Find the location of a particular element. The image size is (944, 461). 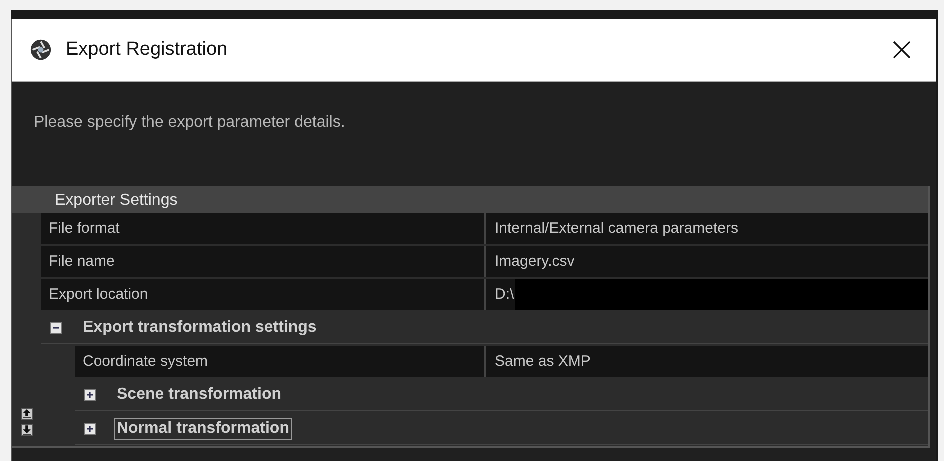

aperture-icon is located at coordinates (41, 50).